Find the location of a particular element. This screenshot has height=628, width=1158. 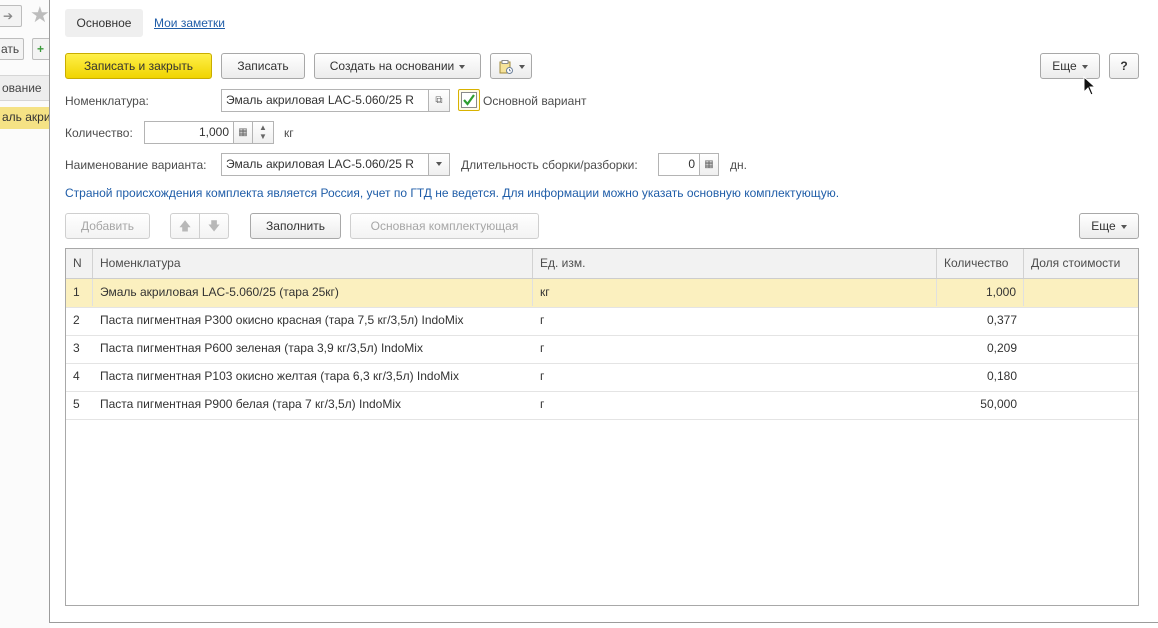

open-link-icon: ⧉ is located at coordinates (439, 100).